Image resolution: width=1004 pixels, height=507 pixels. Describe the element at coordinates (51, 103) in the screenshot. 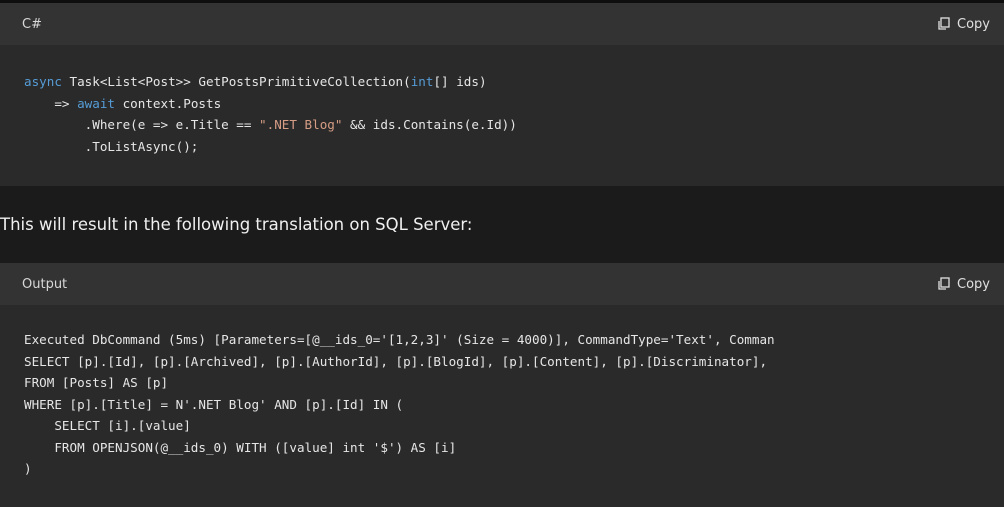

I see `code-text: =>` at that location.